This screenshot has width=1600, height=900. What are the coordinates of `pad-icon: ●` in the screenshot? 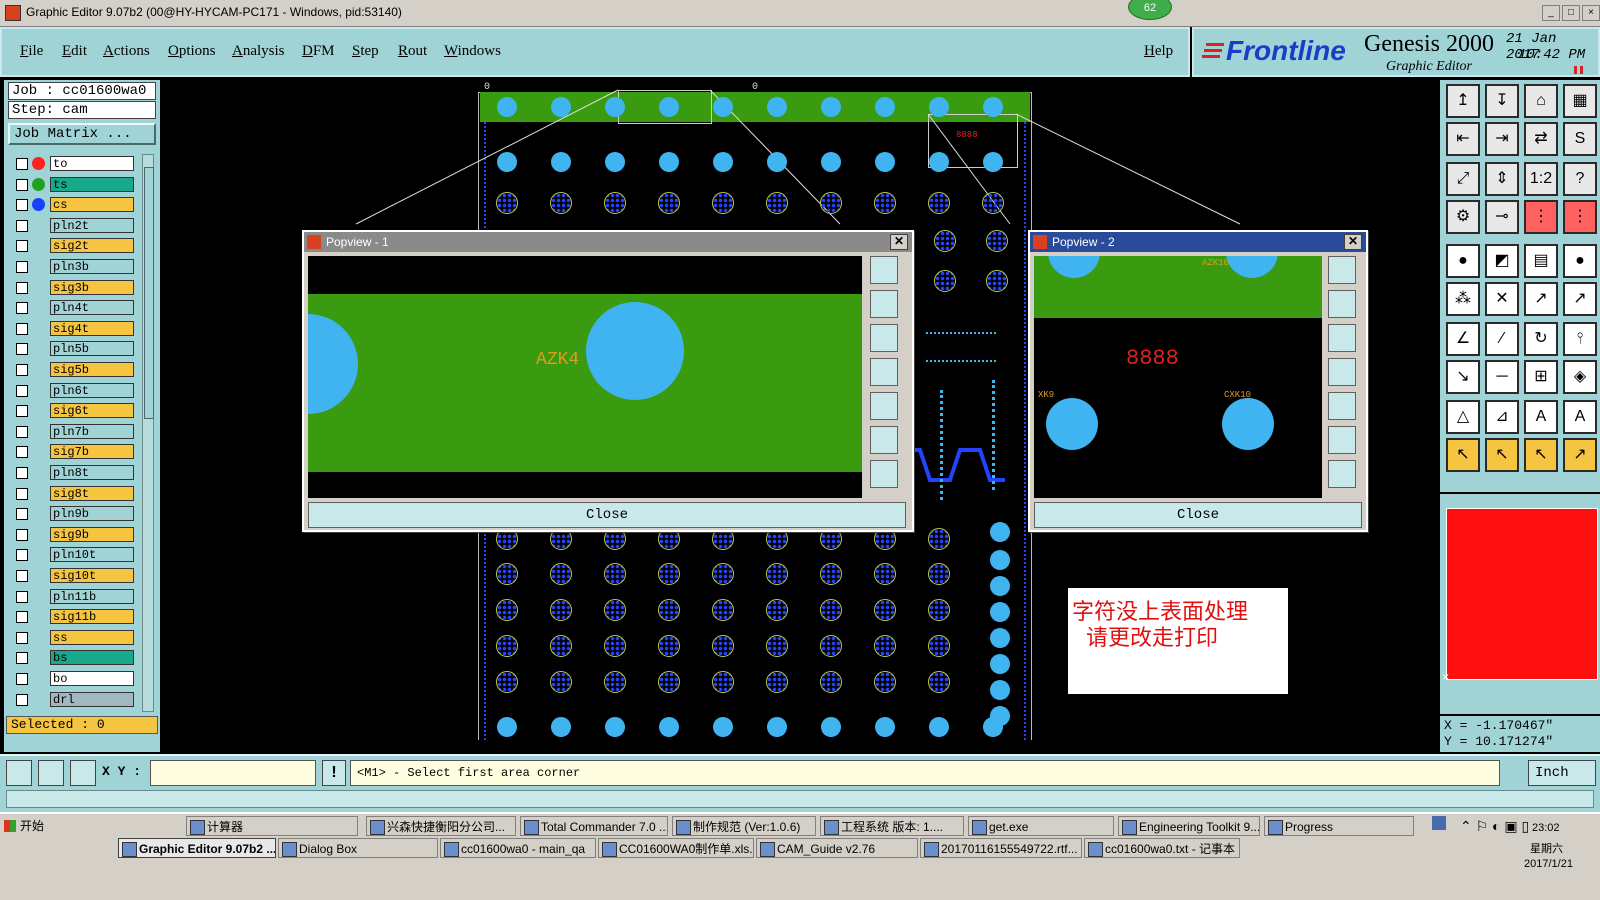 It's located at (1463, 261).